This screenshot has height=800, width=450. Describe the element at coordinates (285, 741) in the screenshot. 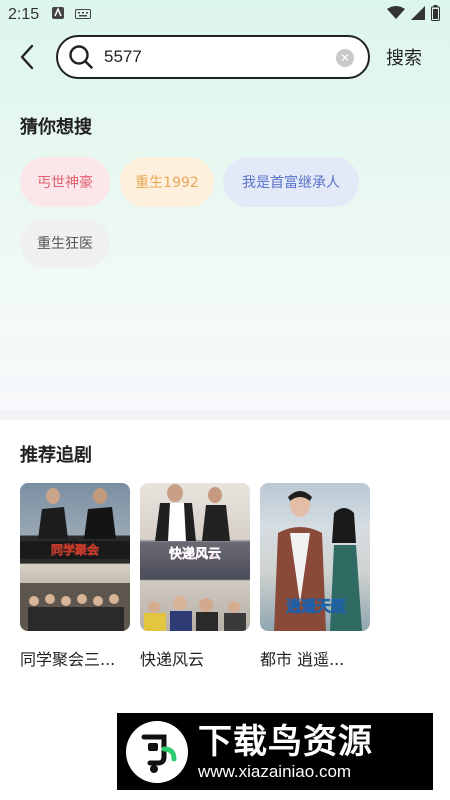

I see `watermark-brand: 下载鸟资源` at that location.